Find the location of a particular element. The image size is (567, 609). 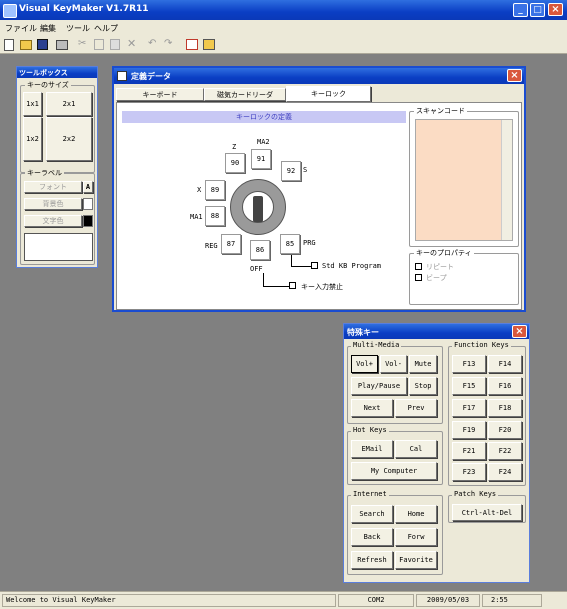

refresh-button: Refresh is located at coordinates (372, 560).